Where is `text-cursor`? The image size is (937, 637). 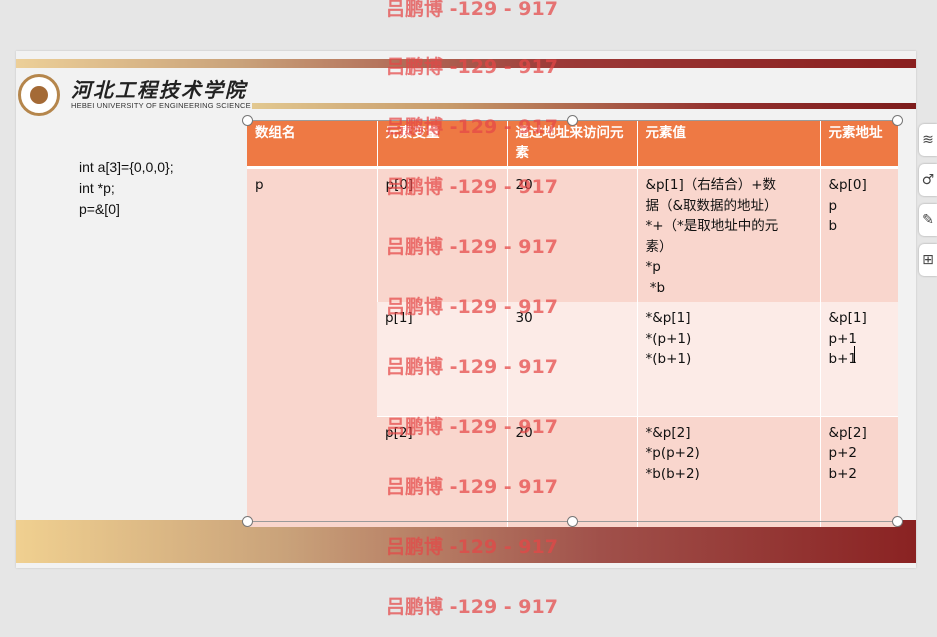
text-cursor is located at coordinates (854, 354).